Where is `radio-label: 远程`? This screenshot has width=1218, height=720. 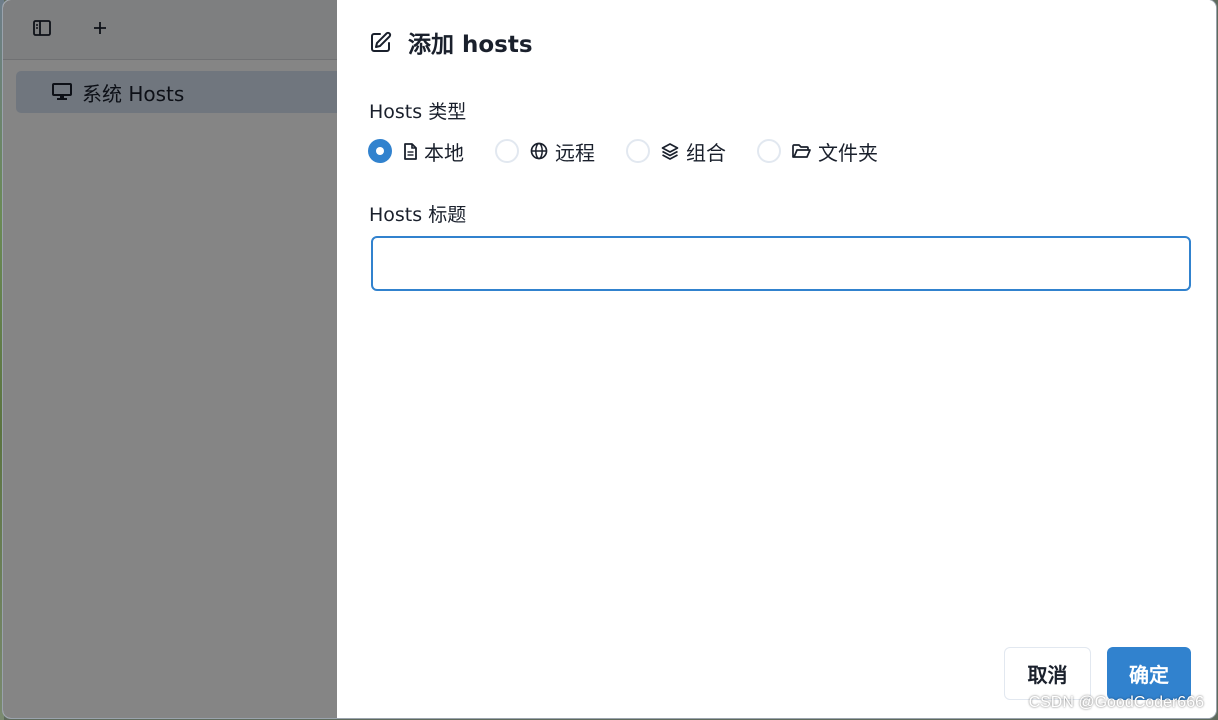 radio-label: 远程 is located at coordinates (575, 152).